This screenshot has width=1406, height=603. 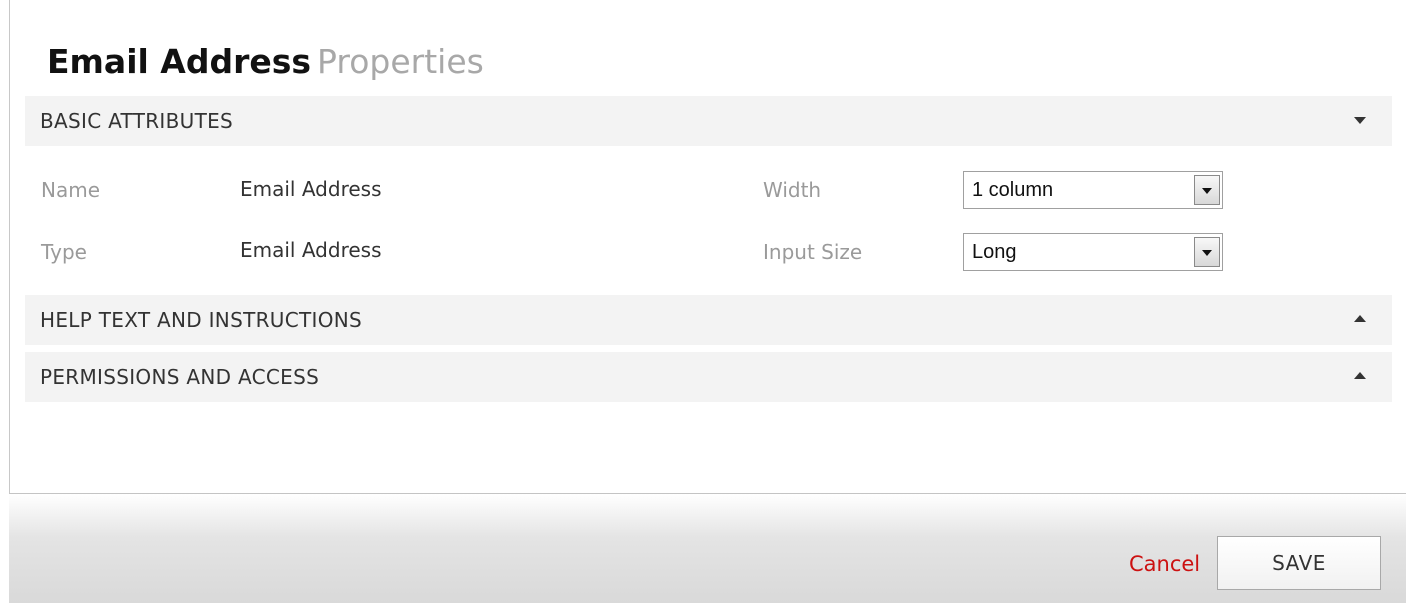 What do you see at coordinates (708, 320) in the screenshot?
I see `section-help-text: HELP TEXT AND INSTRUCTIONS` at bounding box center [708, 320].